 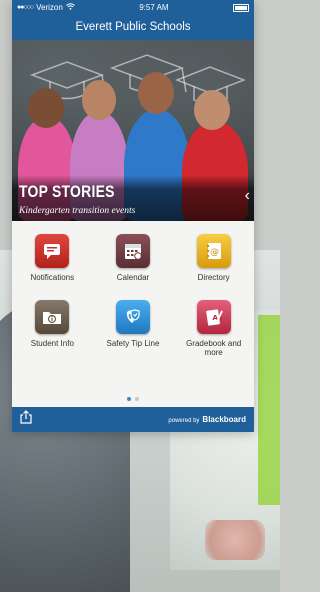 What do you see at coordinates (133, 399) in the screenshot?
I see `page-indicator` at bounding box center [133, 399].